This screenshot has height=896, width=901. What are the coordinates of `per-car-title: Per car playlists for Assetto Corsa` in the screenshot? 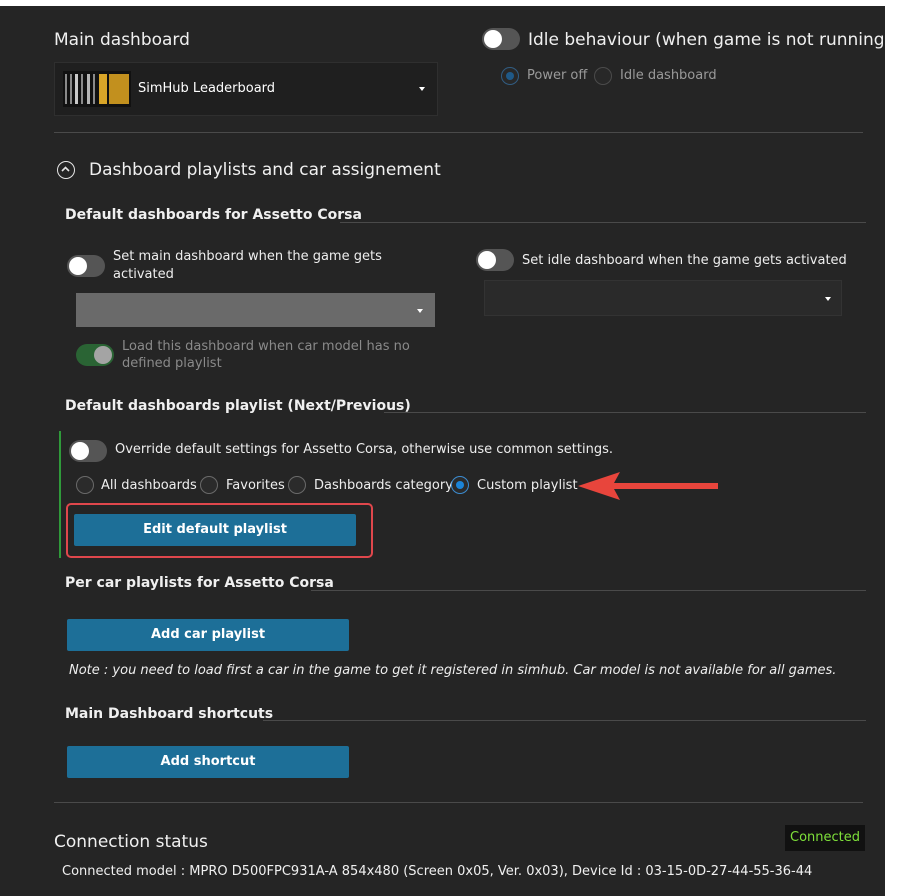 It's located at (199, 583).